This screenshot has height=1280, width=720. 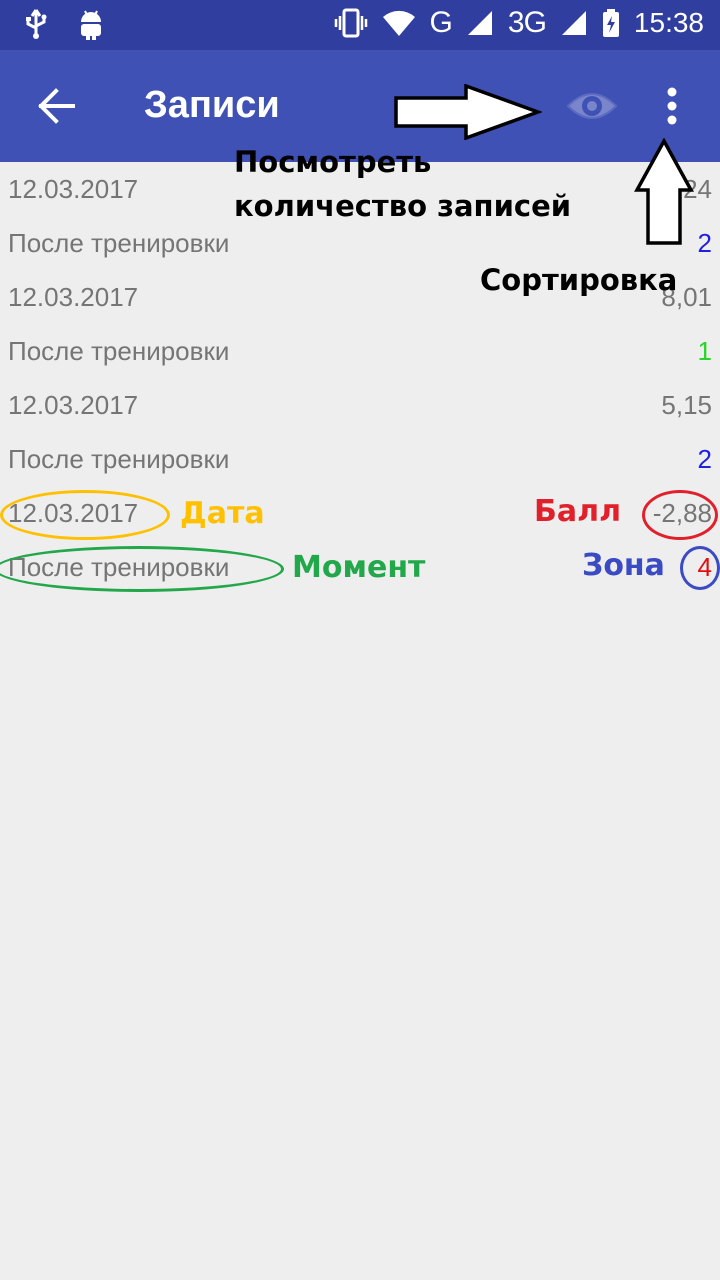 What do you see at coordinates (333, 162) in the screenshot?
I see `annotation-view-count-line1: Посмотреть` at bounding box center [333, 162].